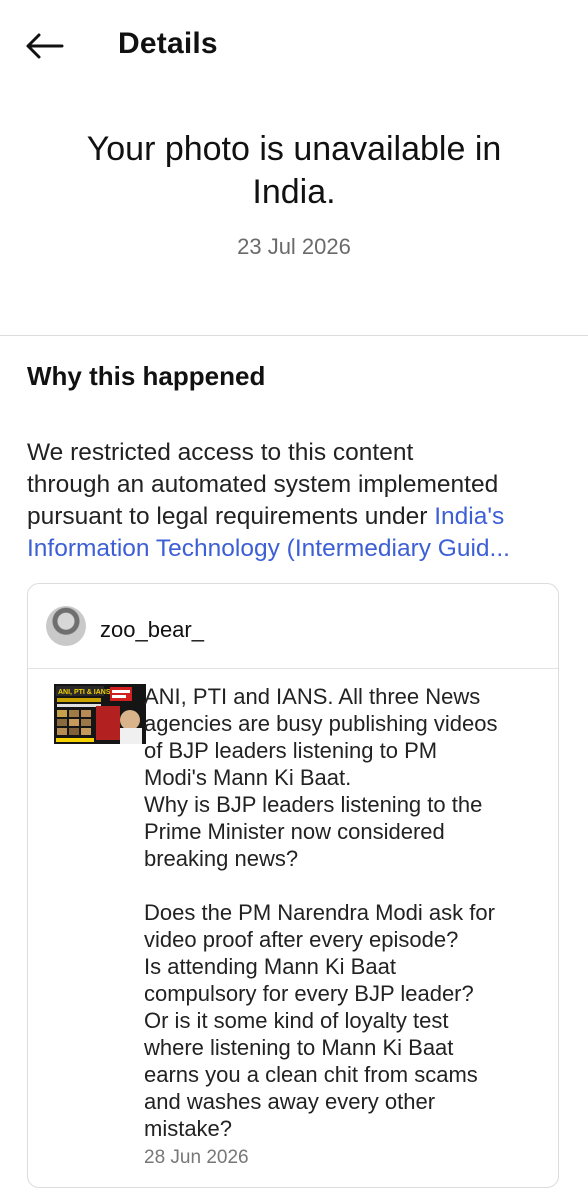 This screenshot has width=588, height=1200. I want to click on why-heading: Why this happened, so click(146, 376).